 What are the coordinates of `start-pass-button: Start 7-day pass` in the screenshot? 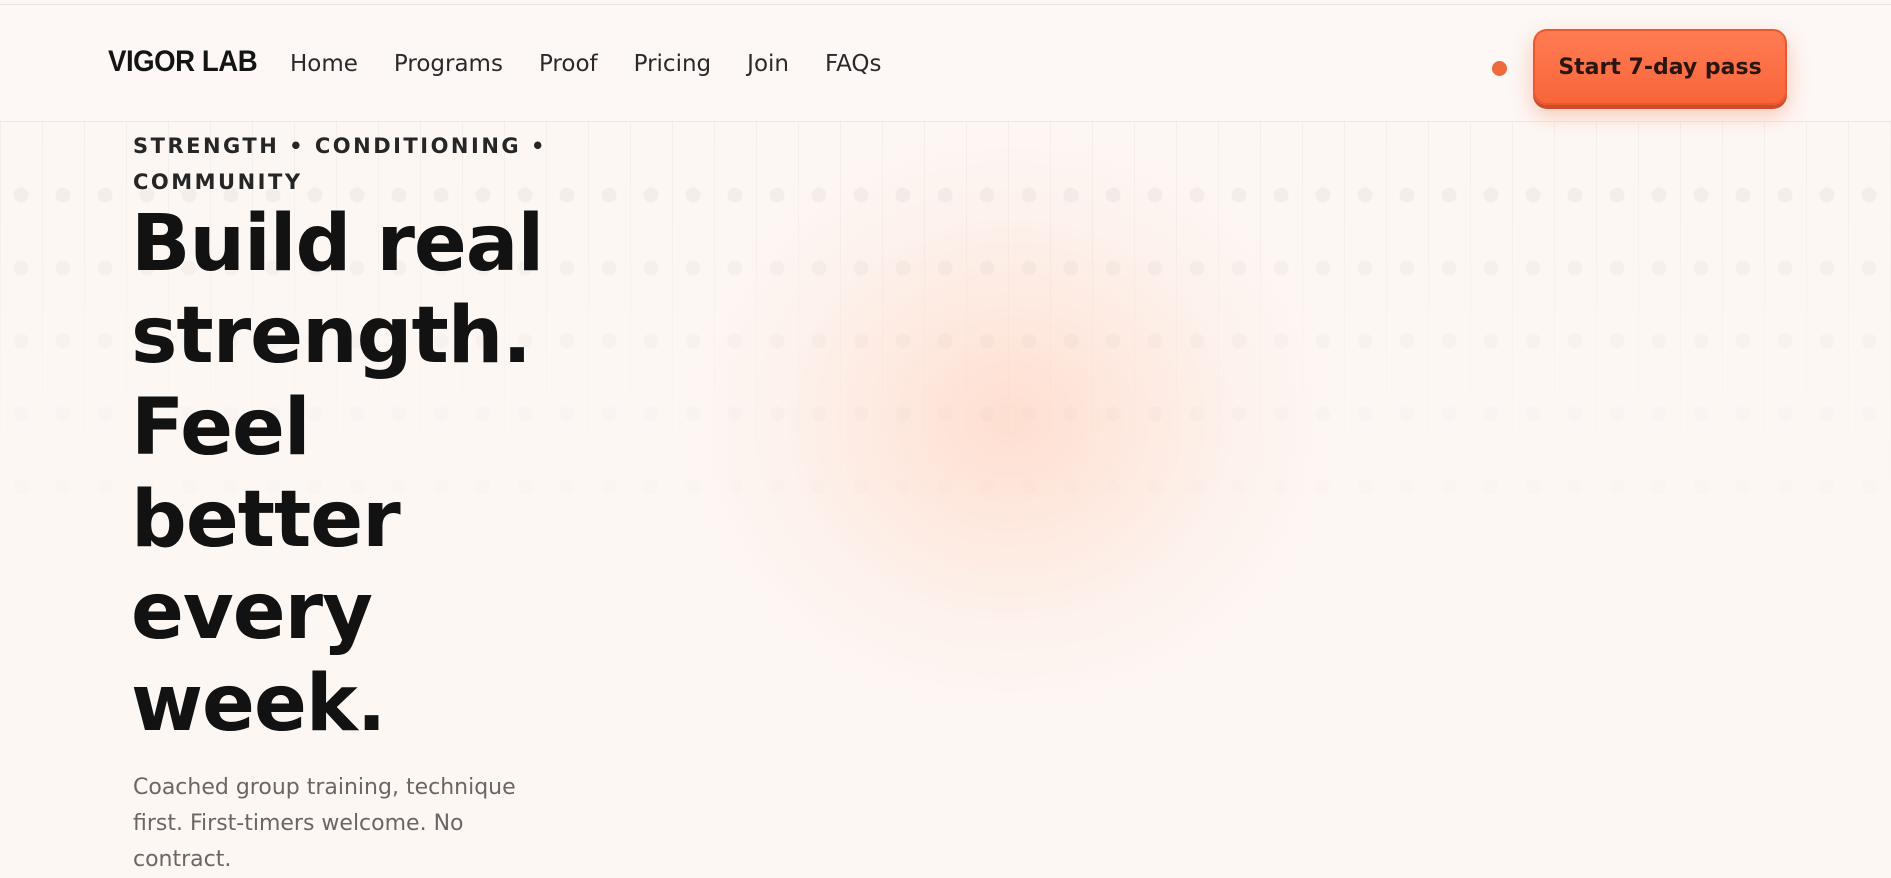 It's located at (1660, 67).